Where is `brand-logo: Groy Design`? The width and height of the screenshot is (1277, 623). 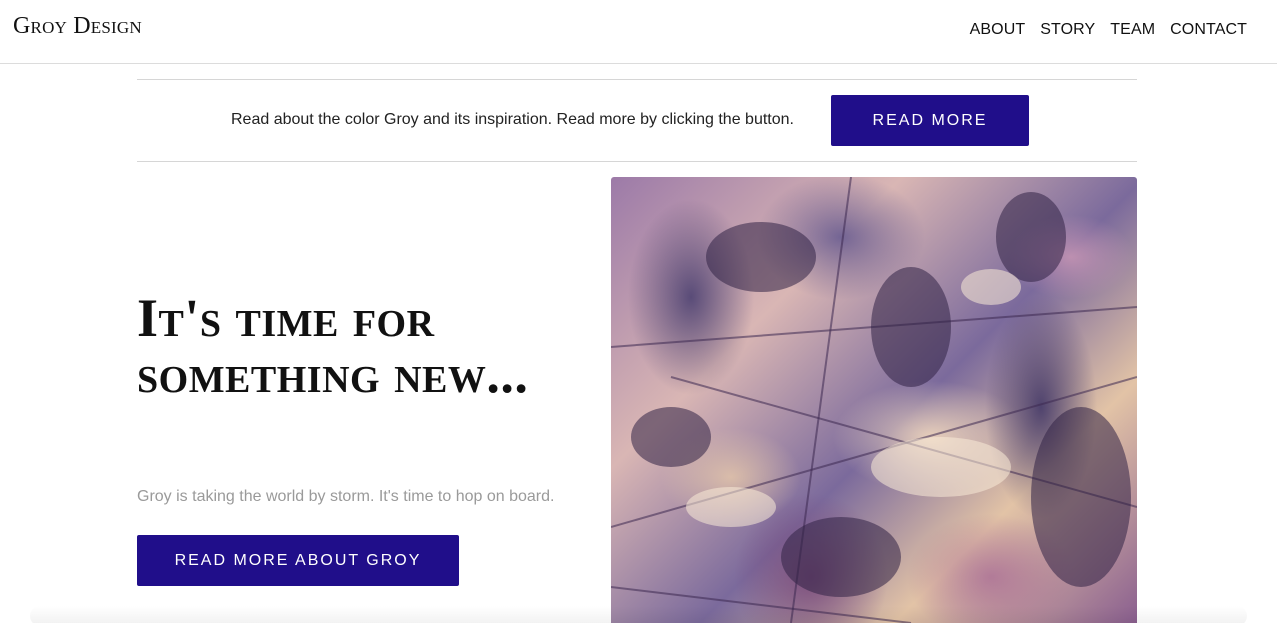 brand-logo: Groy Design is located at coordinates (77, 26).